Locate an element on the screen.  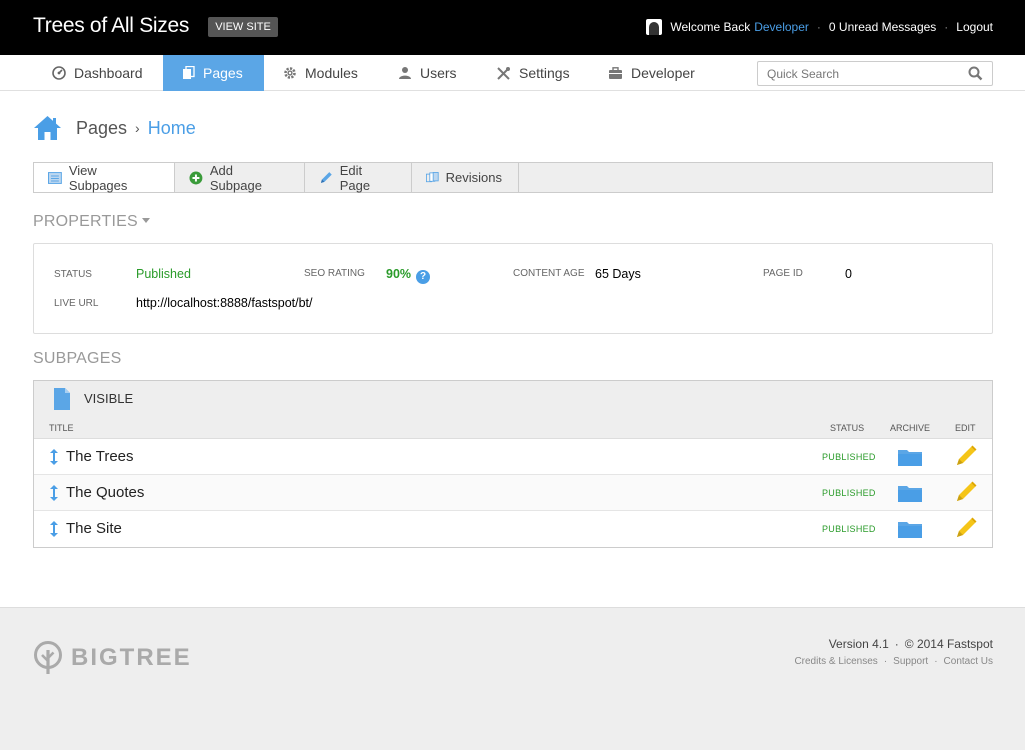
breadcrumb-current: Home is located at coordinates (172, 128).